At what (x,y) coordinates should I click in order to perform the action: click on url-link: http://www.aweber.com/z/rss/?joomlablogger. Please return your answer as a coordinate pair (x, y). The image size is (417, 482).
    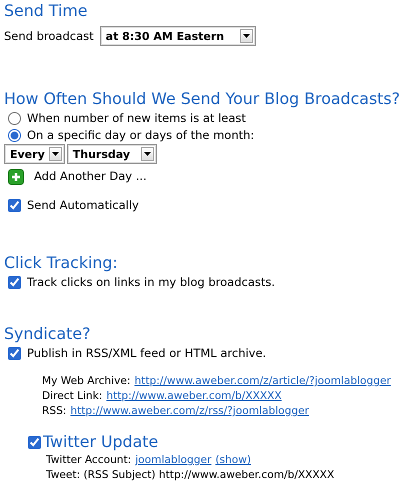
    Looking at the image, I should click on (189, 411).